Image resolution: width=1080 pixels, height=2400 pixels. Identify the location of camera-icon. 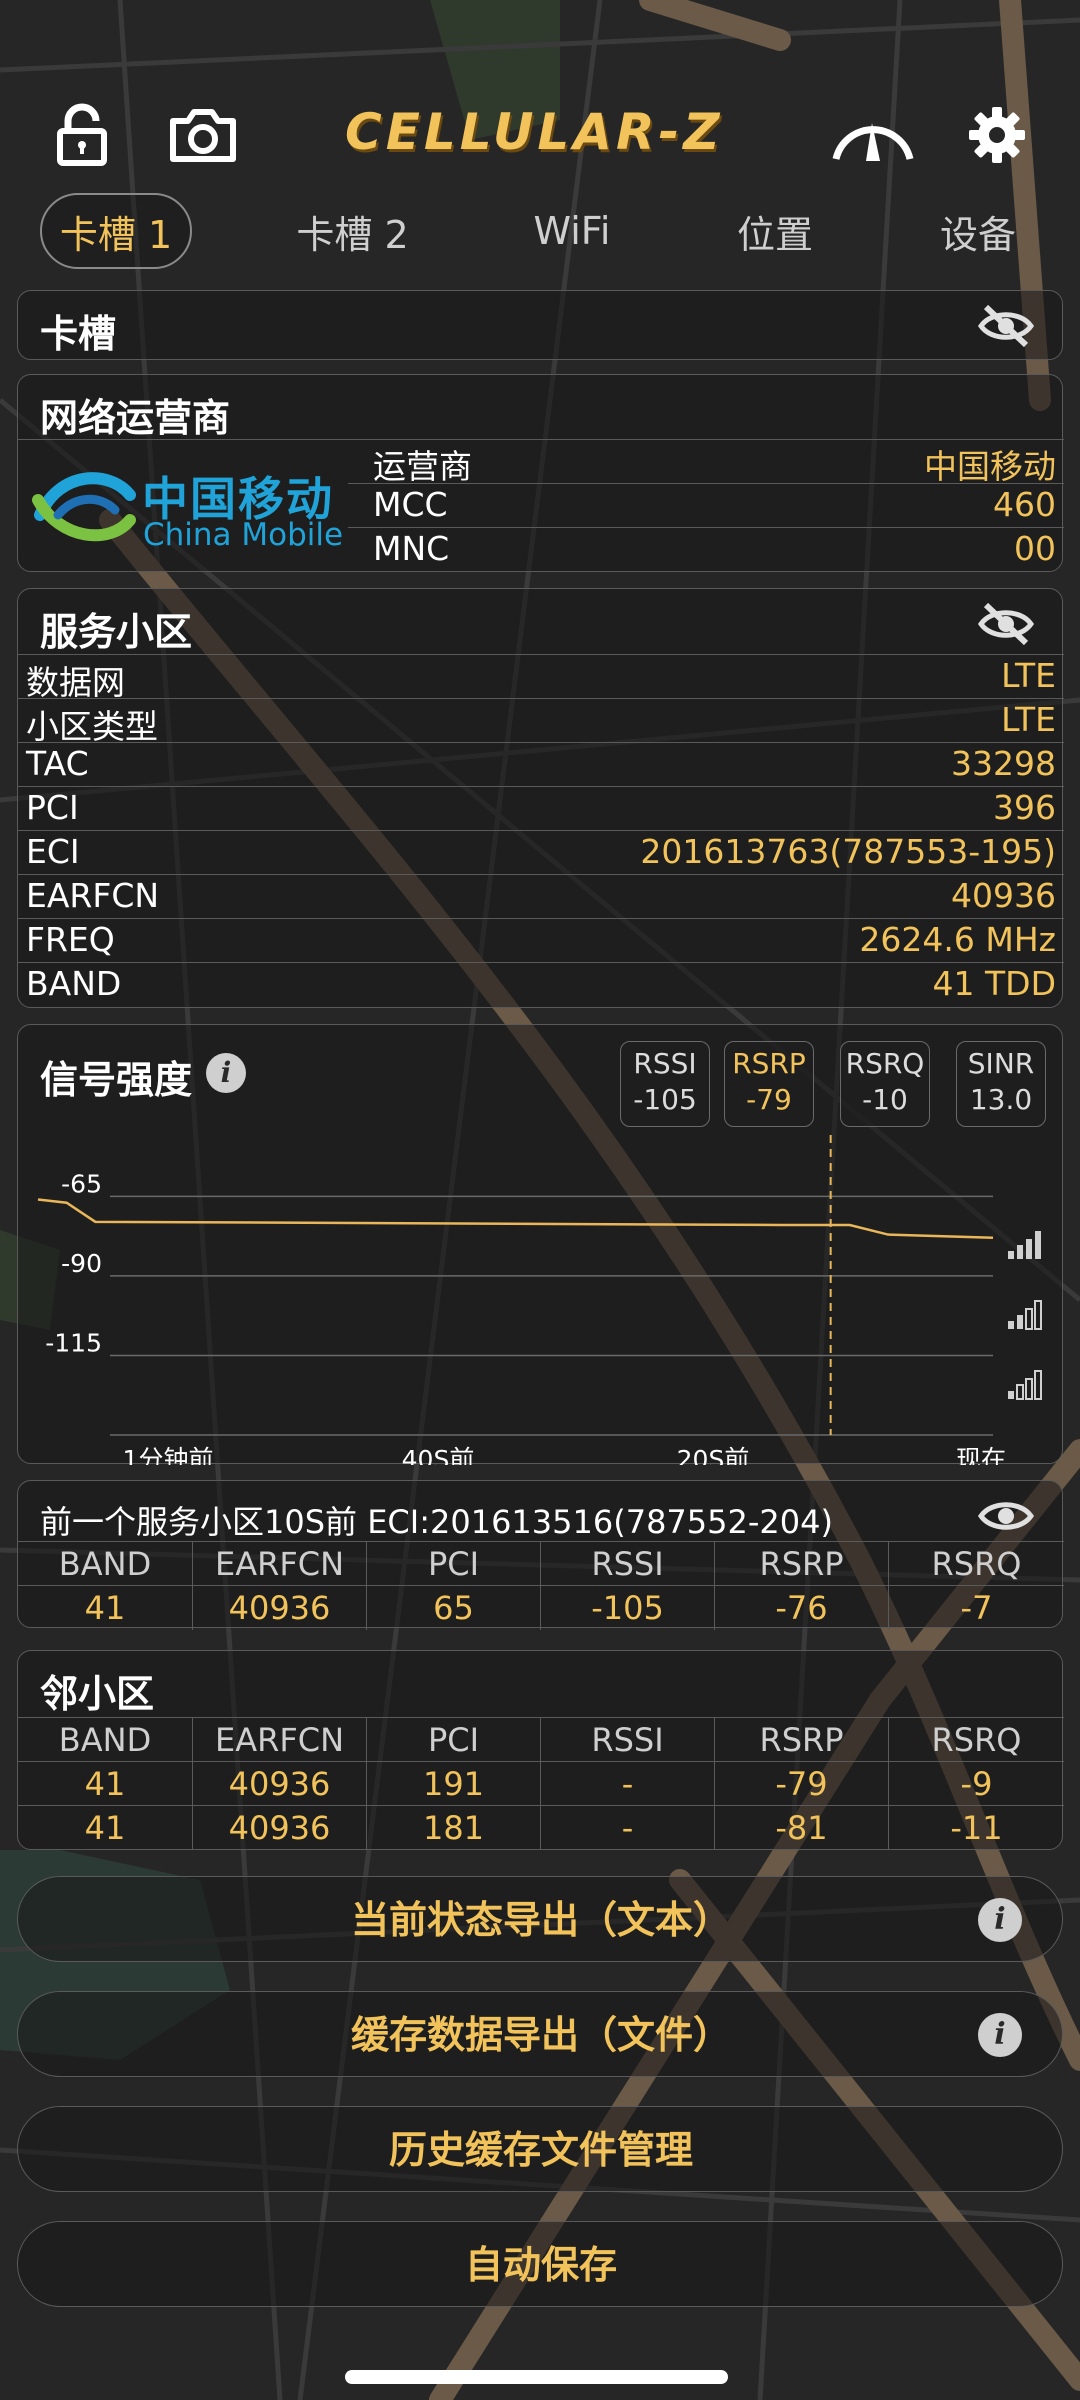
(203, 135).